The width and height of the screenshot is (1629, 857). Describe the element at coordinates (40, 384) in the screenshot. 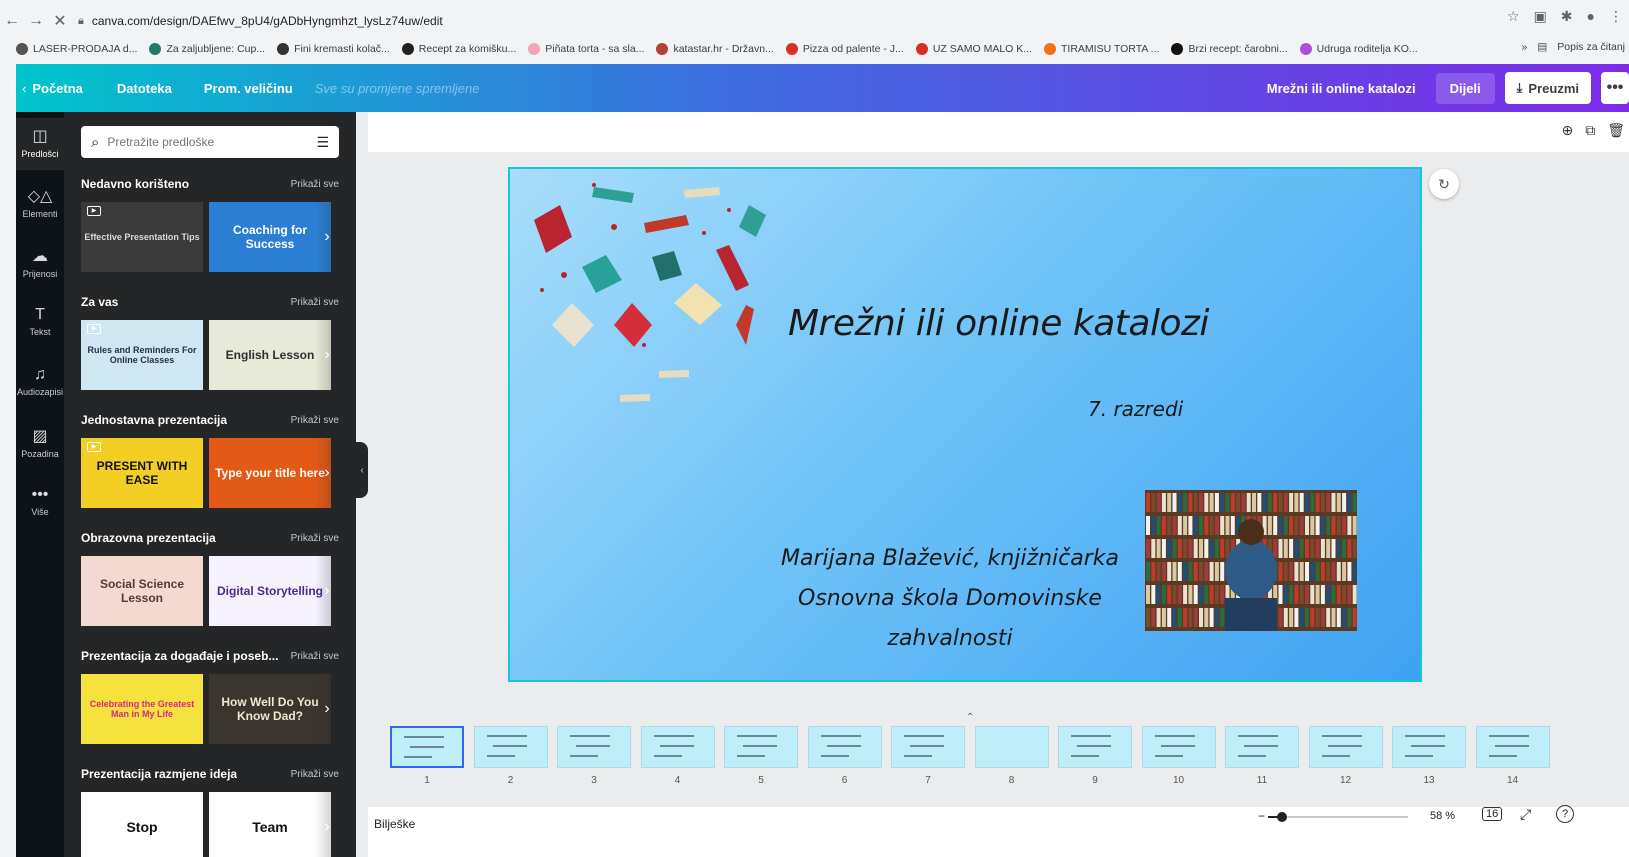

I see `rail-item-music: ♫ Audiozapisi` at that location.